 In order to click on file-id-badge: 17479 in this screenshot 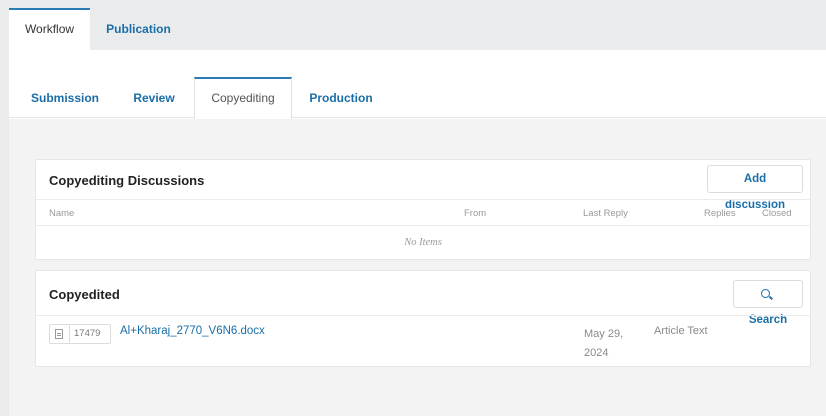, I will do `click(80, 334)`.